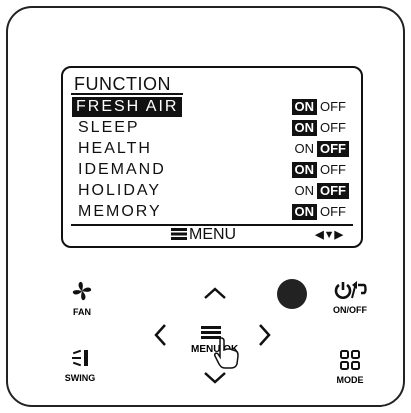  What do you see at coordinates (212, 191) in the screenshot?
I see `function-row-holiday: HOLIDAY ON OFF` at bounding box center [212, 191].